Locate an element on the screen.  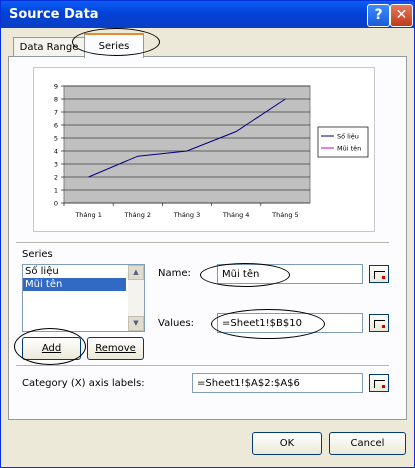
category-collapse-dialog-icon is located at coordinates (379, 383).